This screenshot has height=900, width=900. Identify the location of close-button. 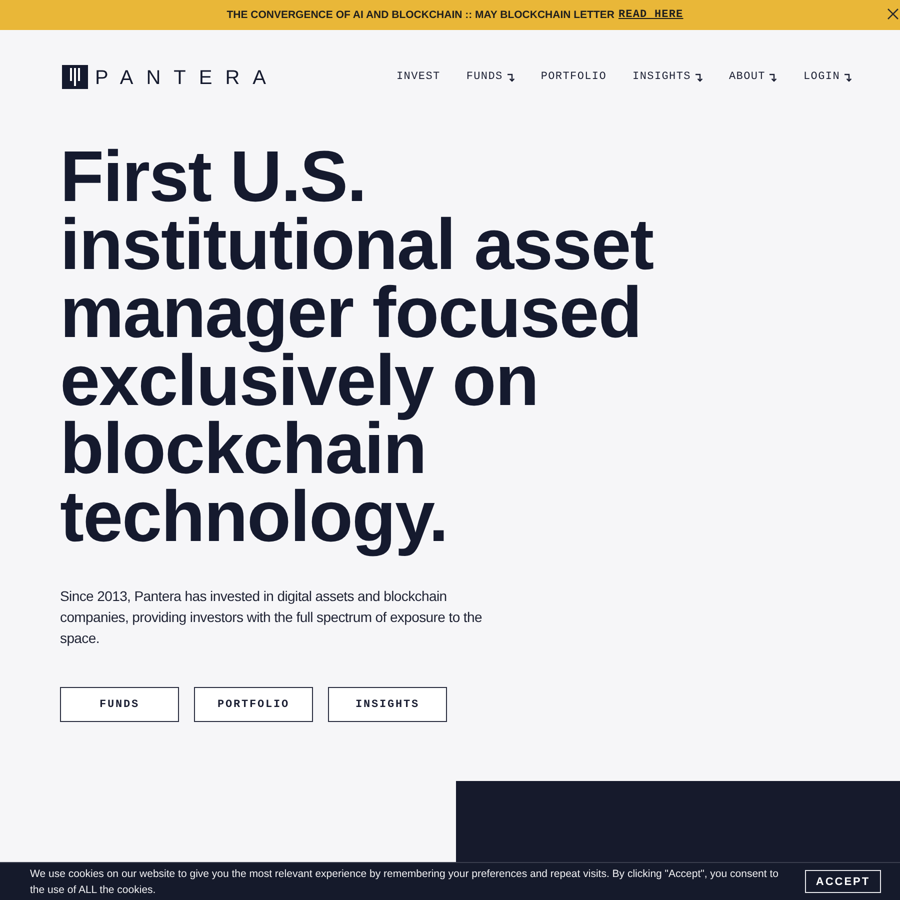
(893, 14).